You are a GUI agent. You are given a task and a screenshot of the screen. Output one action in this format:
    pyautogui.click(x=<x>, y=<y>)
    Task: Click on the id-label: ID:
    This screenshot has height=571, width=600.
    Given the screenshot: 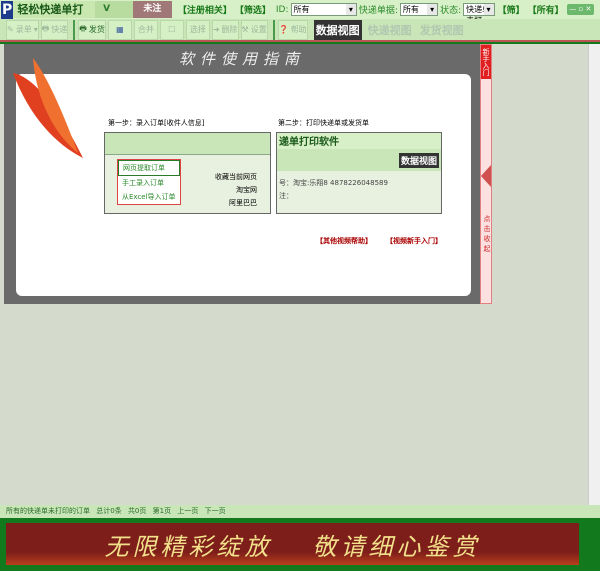 What is the action you would take?
    pyautogui.click(x=282, y=9)
    